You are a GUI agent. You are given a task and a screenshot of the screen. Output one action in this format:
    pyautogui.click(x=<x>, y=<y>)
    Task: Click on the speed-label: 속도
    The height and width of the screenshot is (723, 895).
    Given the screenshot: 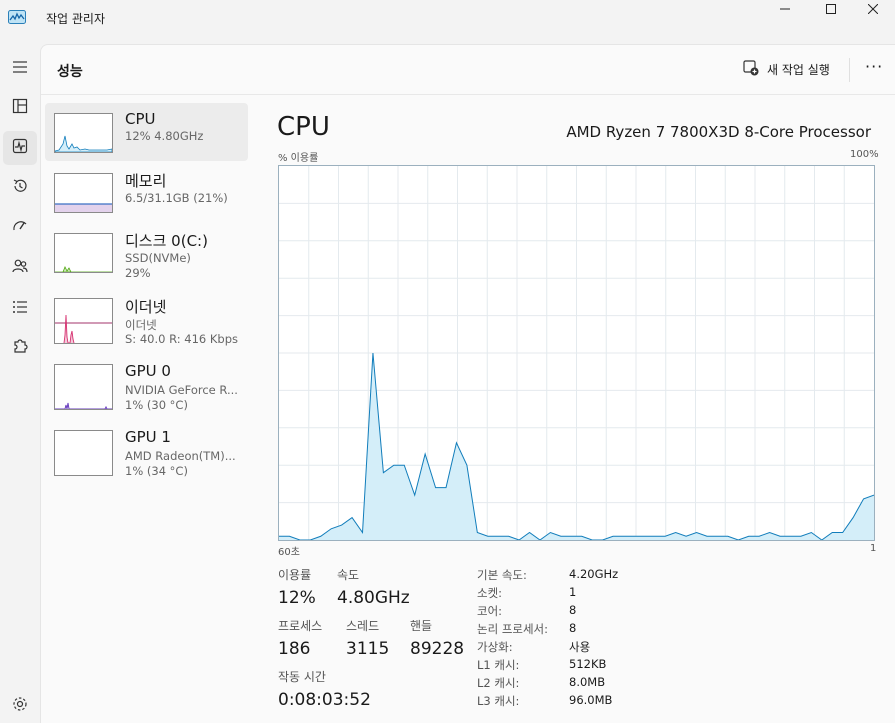 What is the action you would take?
    pyautogui.click(x=348, y=575)
    